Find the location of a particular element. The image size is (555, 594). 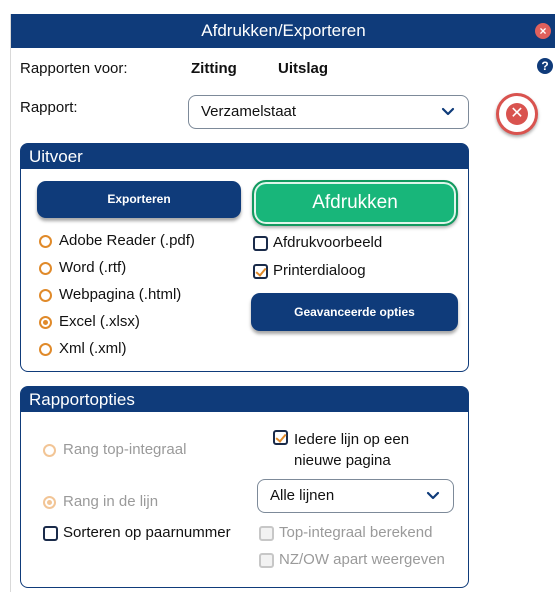

cancel-close-button: ✕ is located at coordinates (517, 114).